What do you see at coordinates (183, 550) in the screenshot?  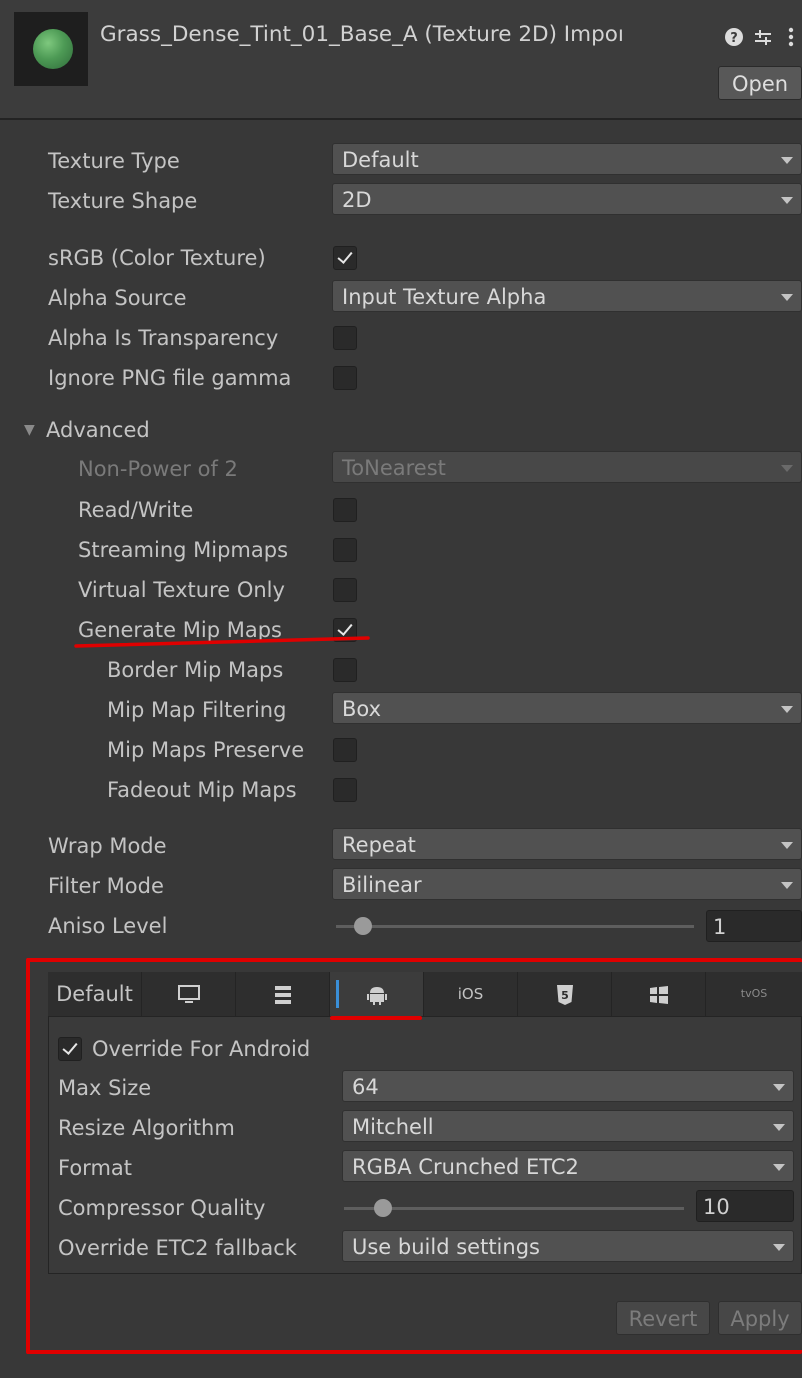 I see `streaming-mipmaps-label: Streaming Mipmaps` at bounding box center [183, 550].